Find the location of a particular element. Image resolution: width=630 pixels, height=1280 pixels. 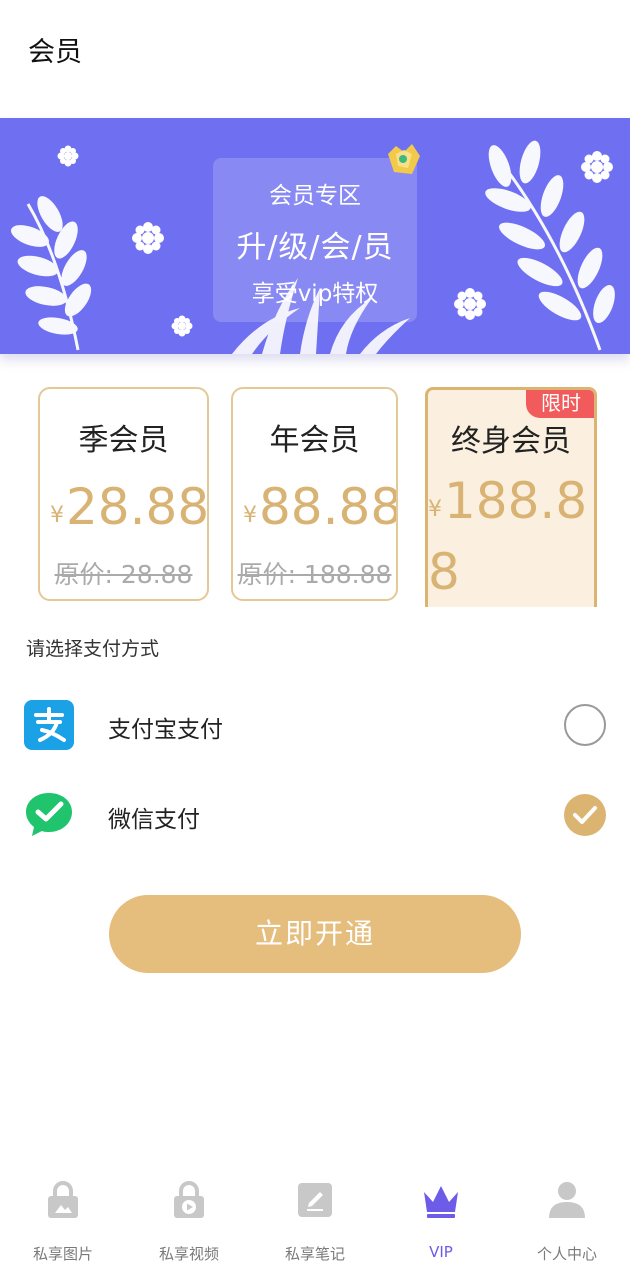

plan-price: ¥88.88 is located at coordinates (320, 511).